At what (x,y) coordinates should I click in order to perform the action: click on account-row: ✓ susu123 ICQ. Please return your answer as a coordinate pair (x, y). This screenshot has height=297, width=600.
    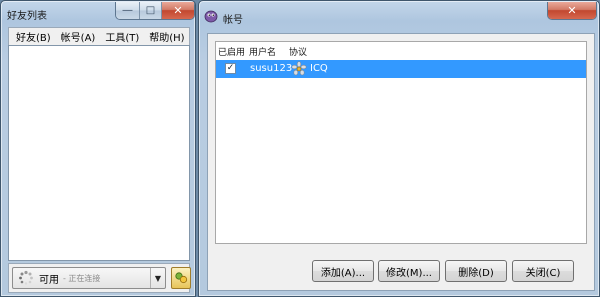
    Looking at the image, I should click on (401, 69).